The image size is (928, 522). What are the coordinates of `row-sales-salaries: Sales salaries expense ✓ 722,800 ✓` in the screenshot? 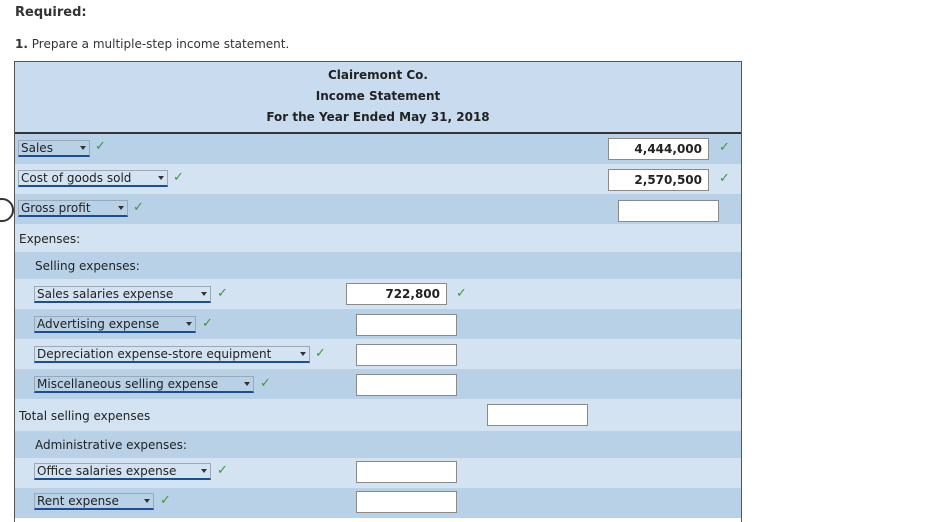 It's located at (378, 294).